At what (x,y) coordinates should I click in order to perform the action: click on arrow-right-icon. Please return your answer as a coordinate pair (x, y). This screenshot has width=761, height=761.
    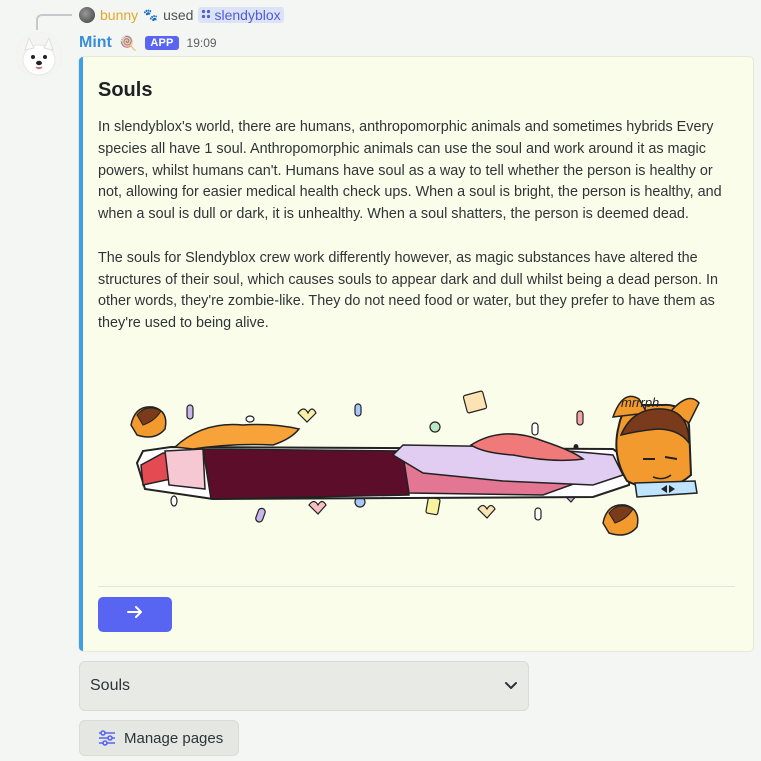
    Looking at the image, I should click on (135, 615).